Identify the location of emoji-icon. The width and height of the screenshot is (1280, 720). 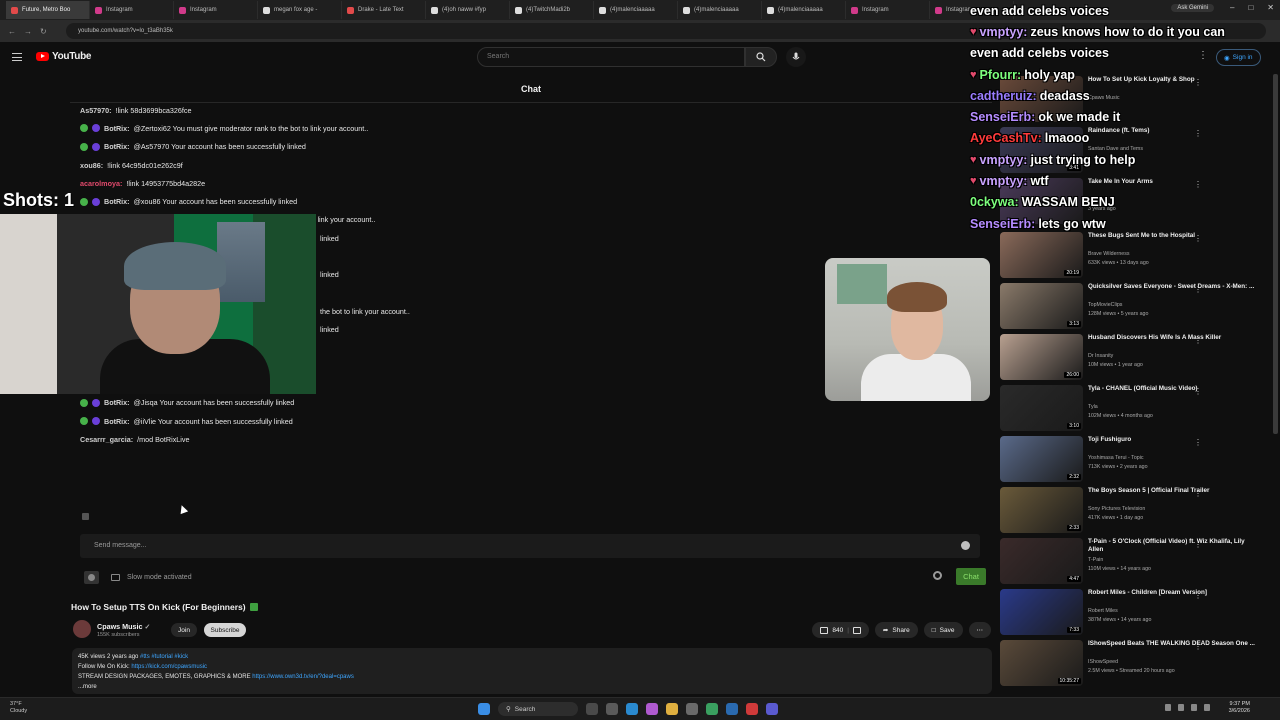
(965, 545).